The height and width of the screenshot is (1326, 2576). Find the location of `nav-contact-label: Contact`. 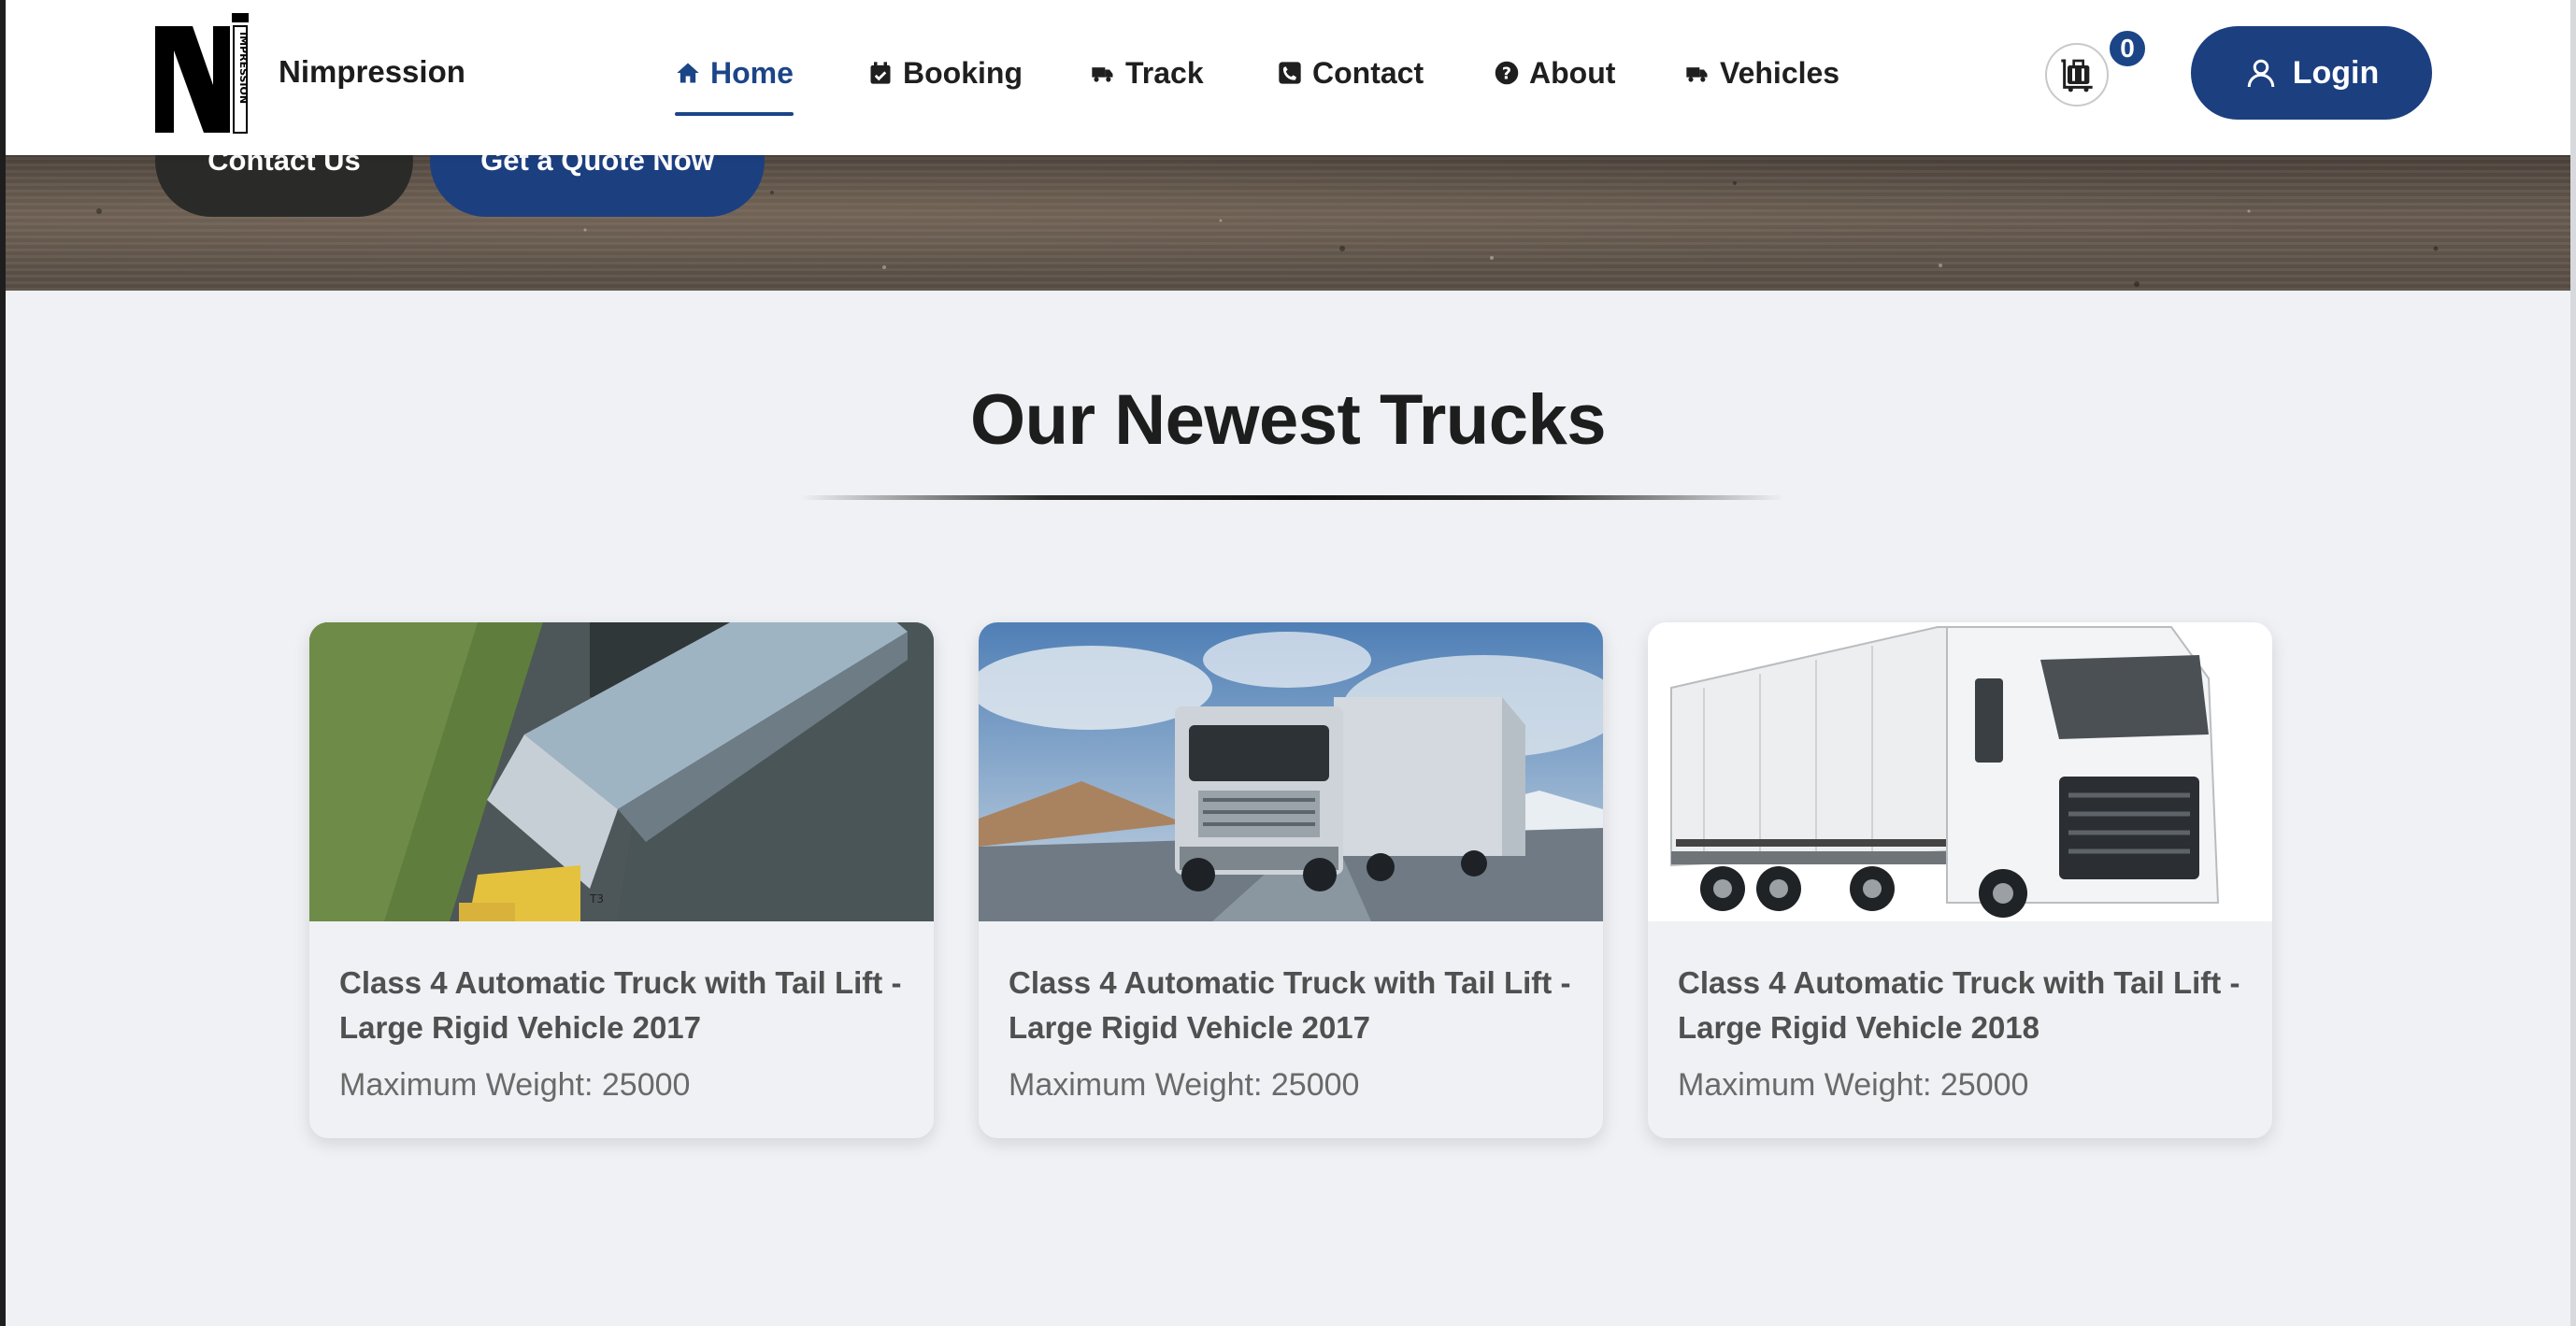

nav-contact-label: Contact is located at coordinates (1368, 72).